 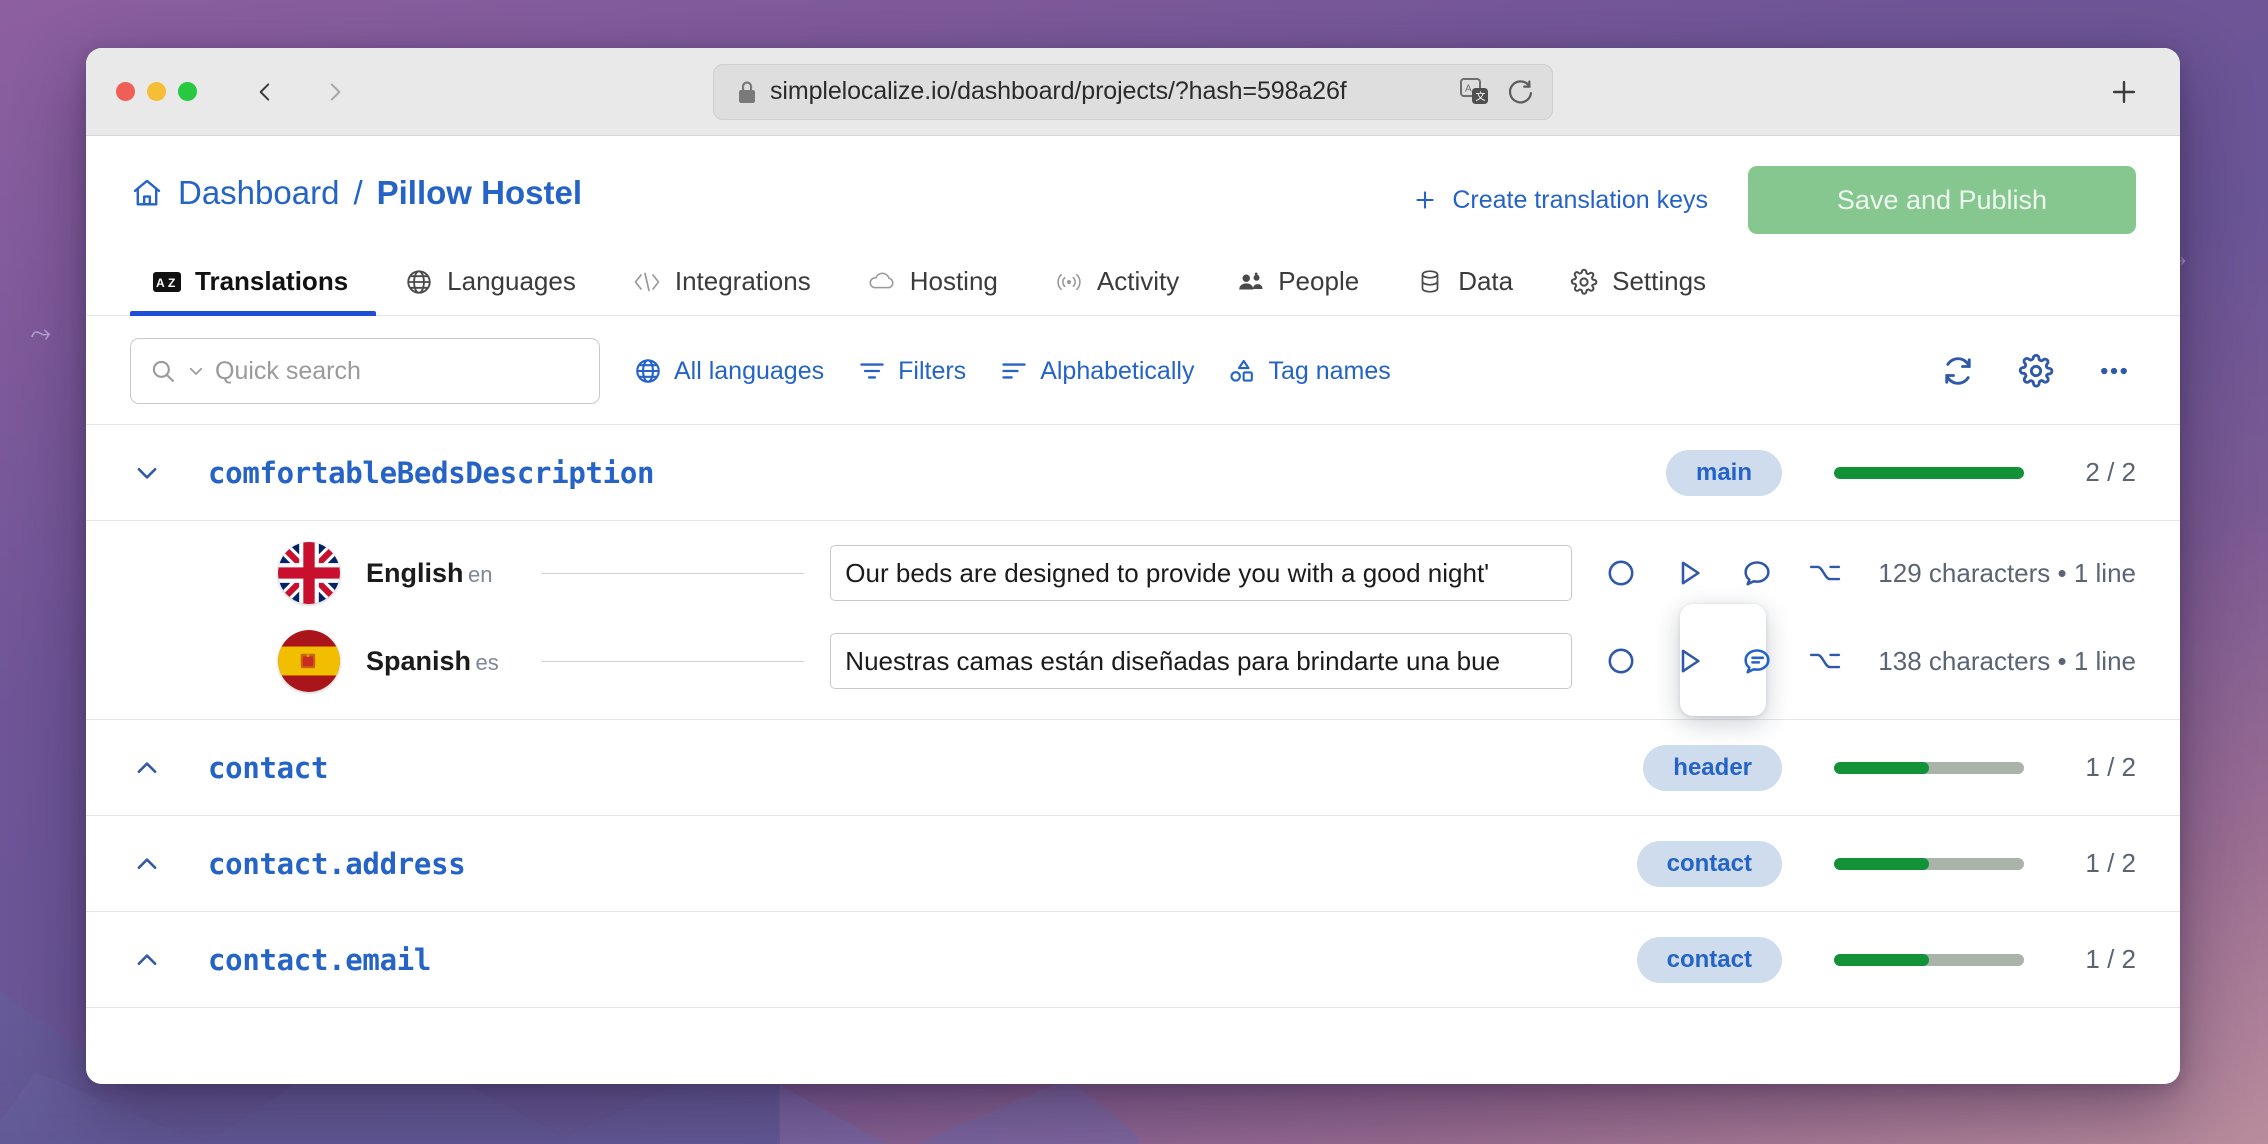 I want to click on tab-people: People, so click(x=1297, y=285).